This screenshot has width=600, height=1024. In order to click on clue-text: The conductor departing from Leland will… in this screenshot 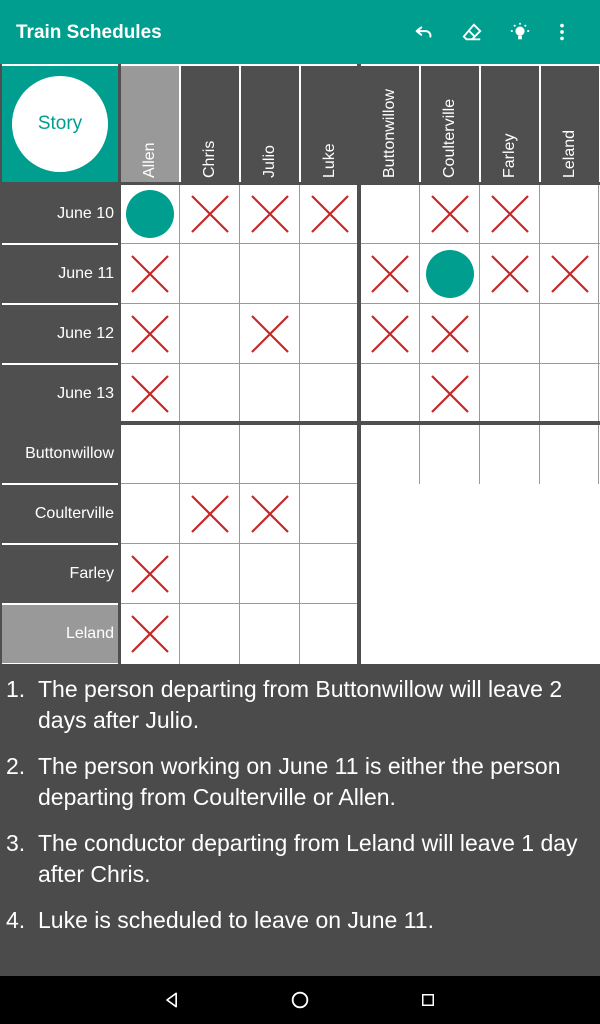, I will do `click(308, 858)`.